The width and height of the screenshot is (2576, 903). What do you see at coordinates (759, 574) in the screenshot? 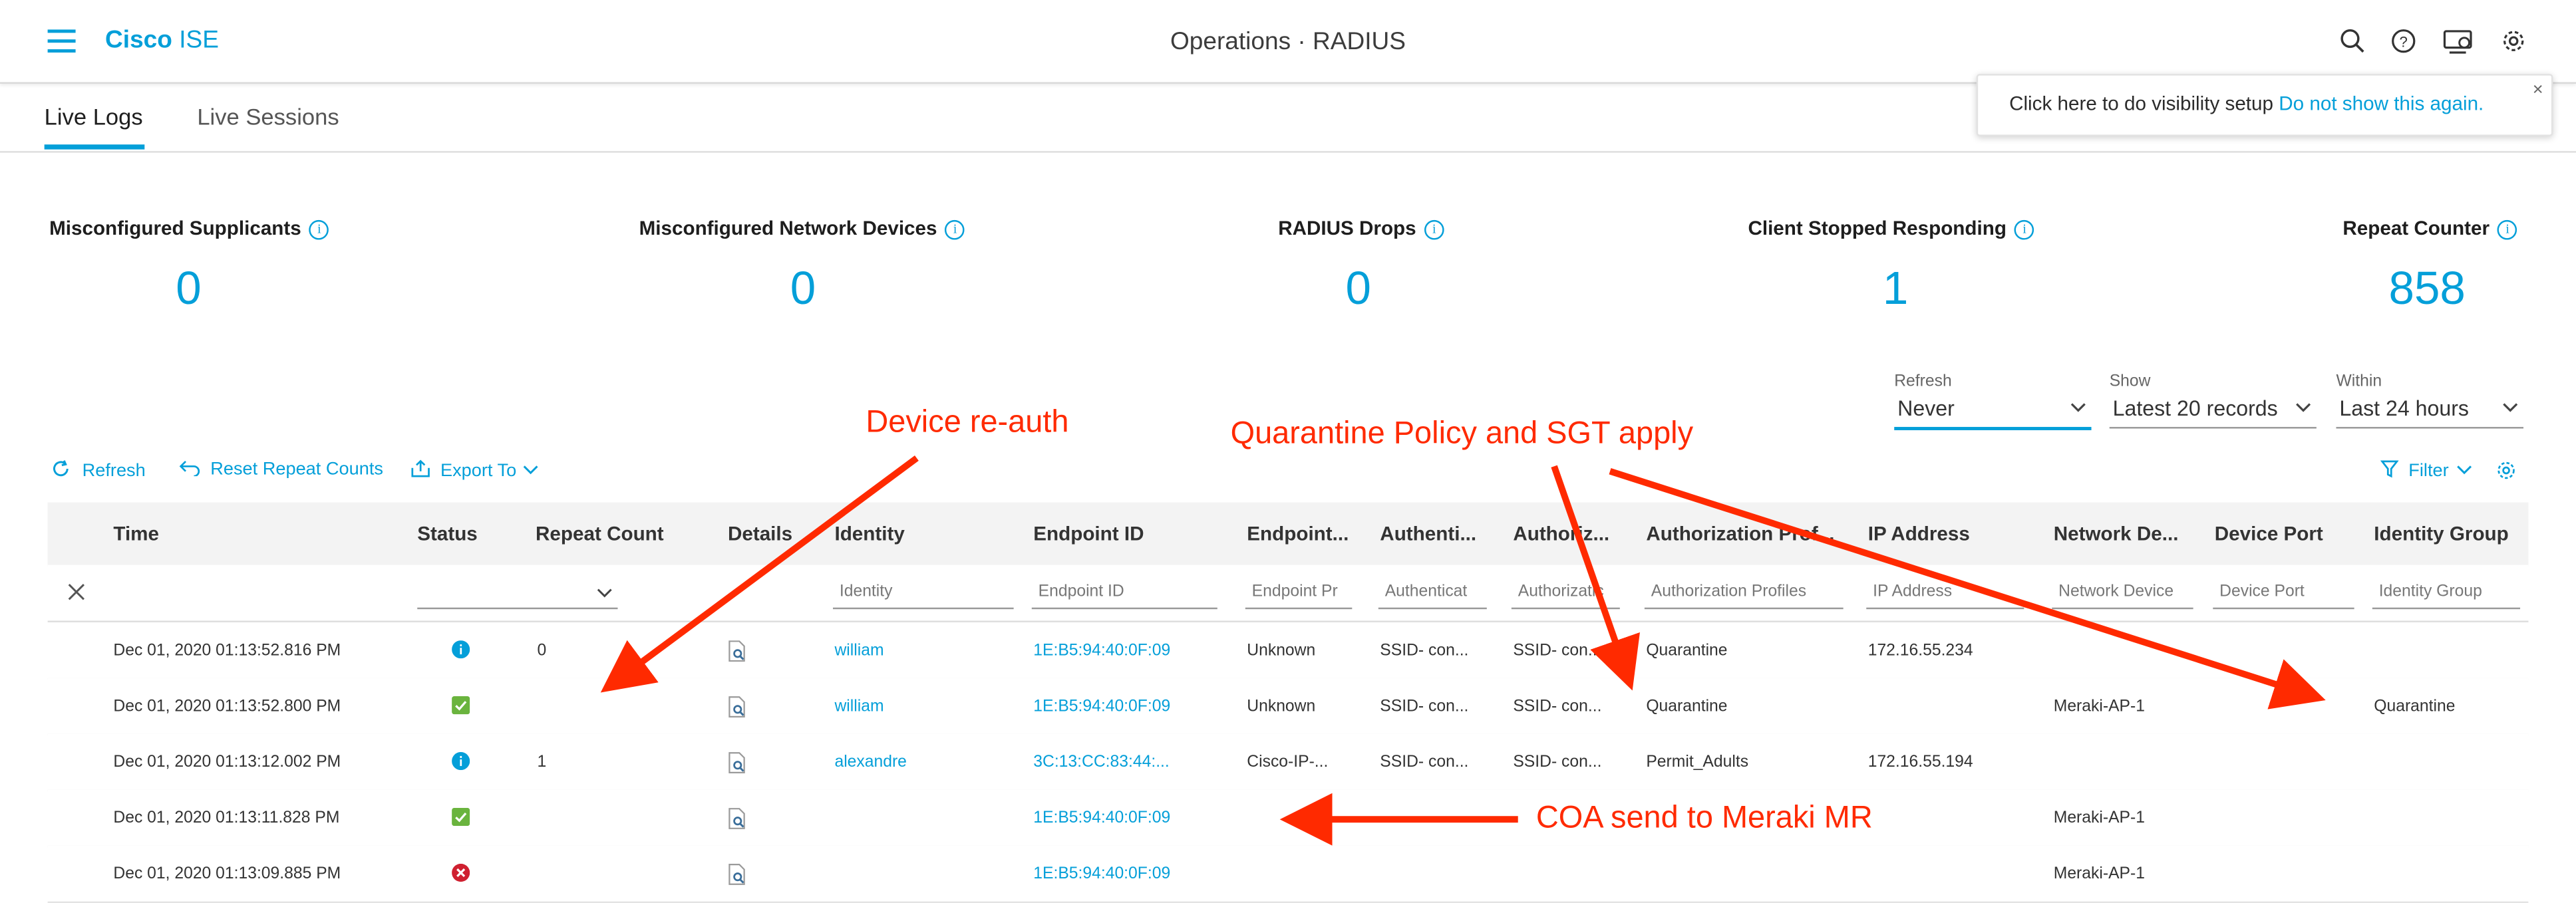
I see `arrow-device-reauth` at bounding box center [759, 574].